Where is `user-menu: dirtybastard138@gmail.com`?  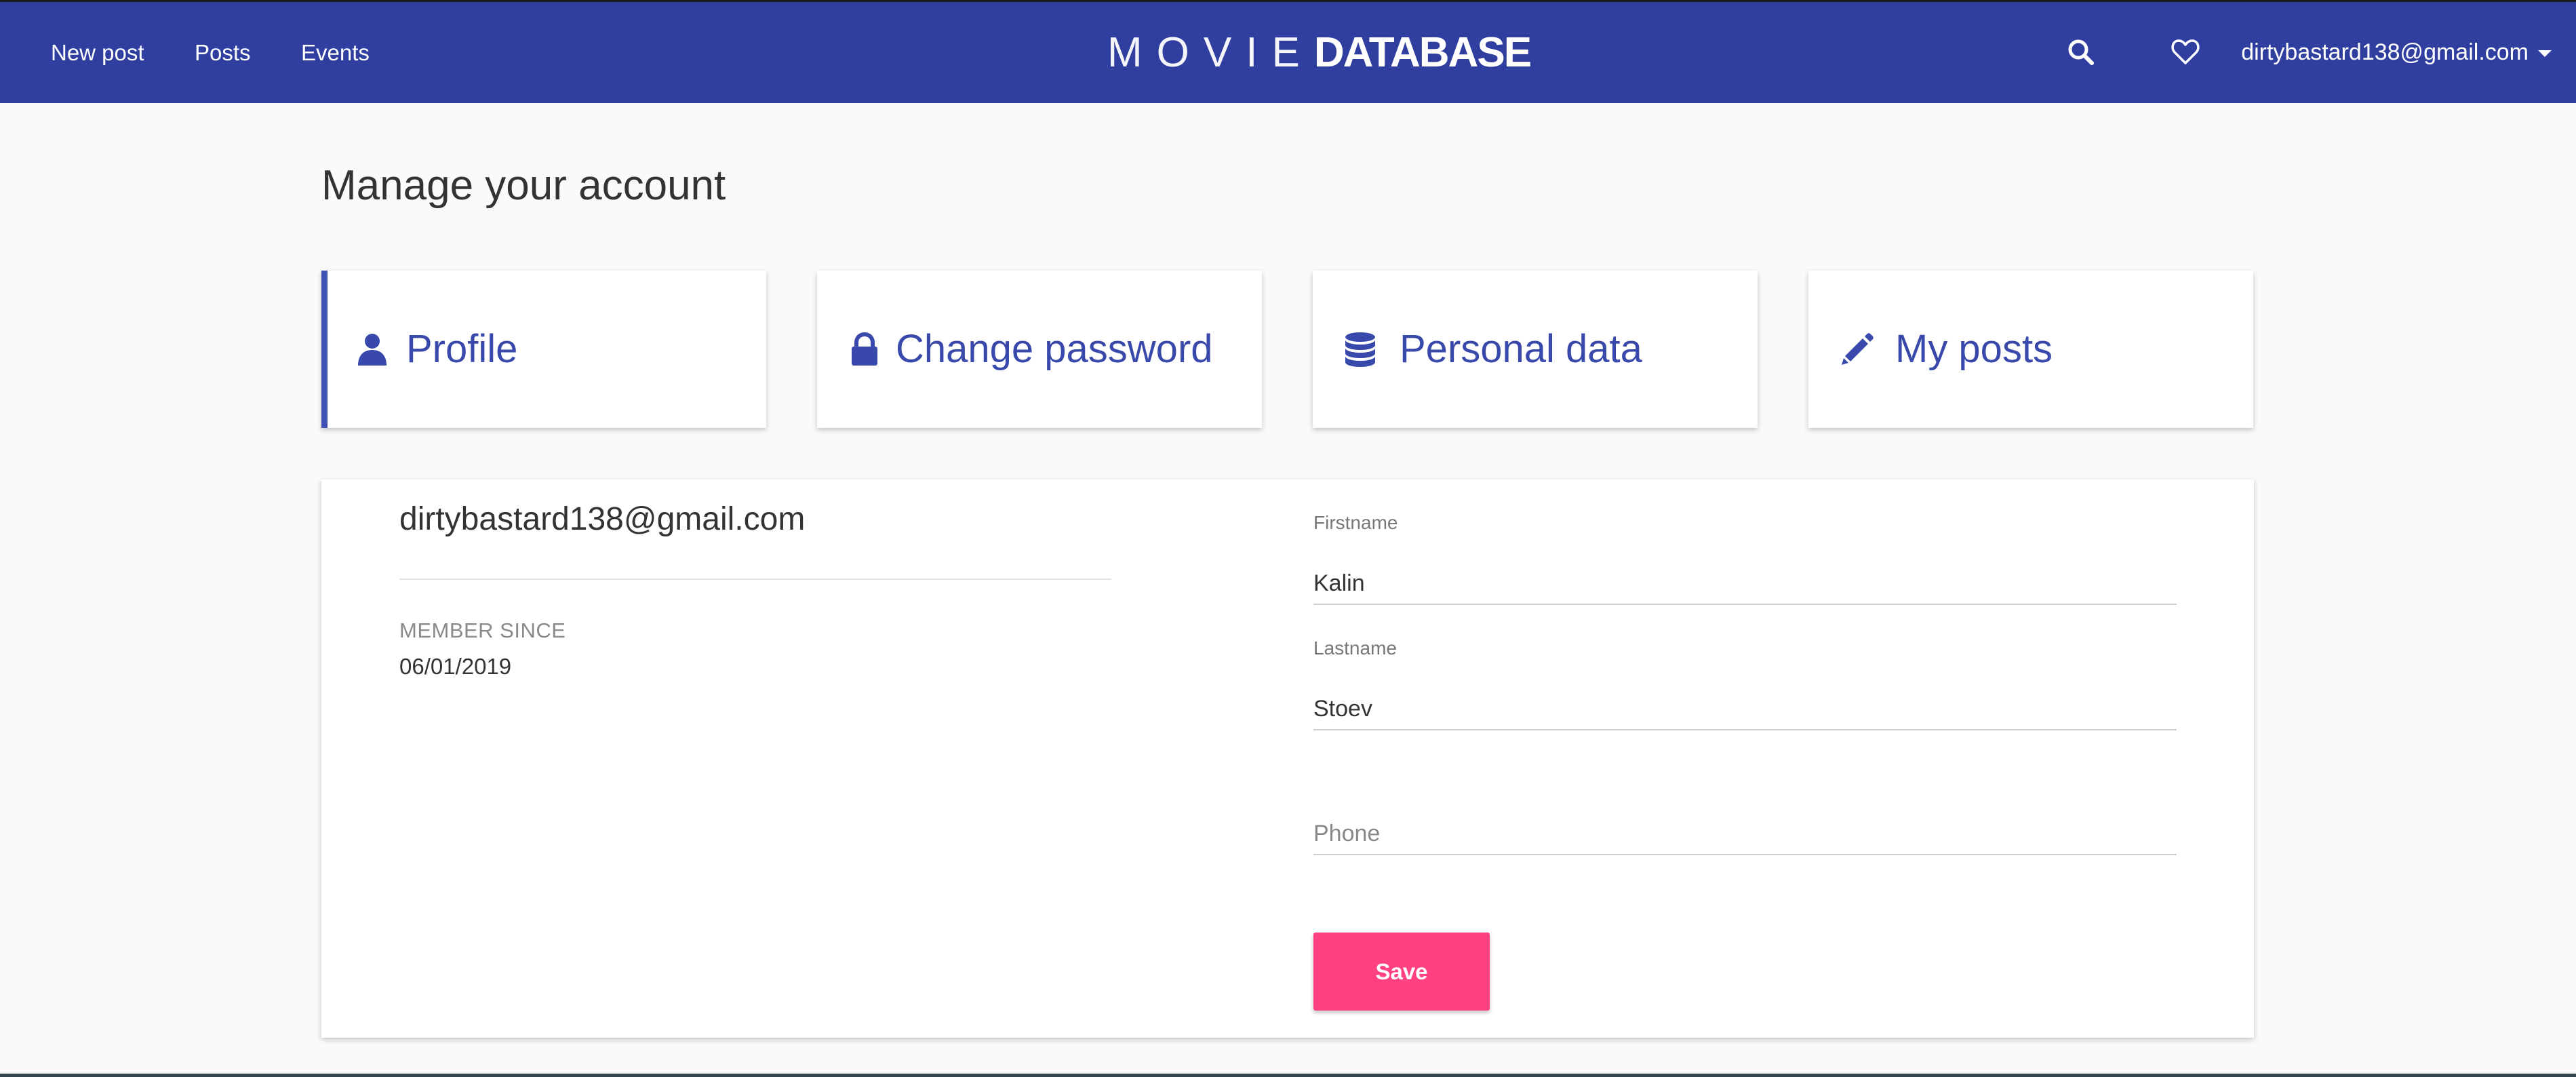
user-menu: dirtybastard138@gmail.com is located at coordinates (2396, 52).